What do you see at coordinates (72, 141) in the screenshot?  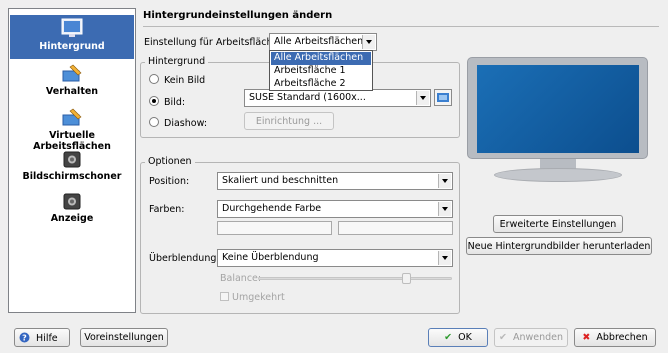 I see `sidebar-item-label: Virtuelle Arbeitsflächen` at bounding box center [72, 141].